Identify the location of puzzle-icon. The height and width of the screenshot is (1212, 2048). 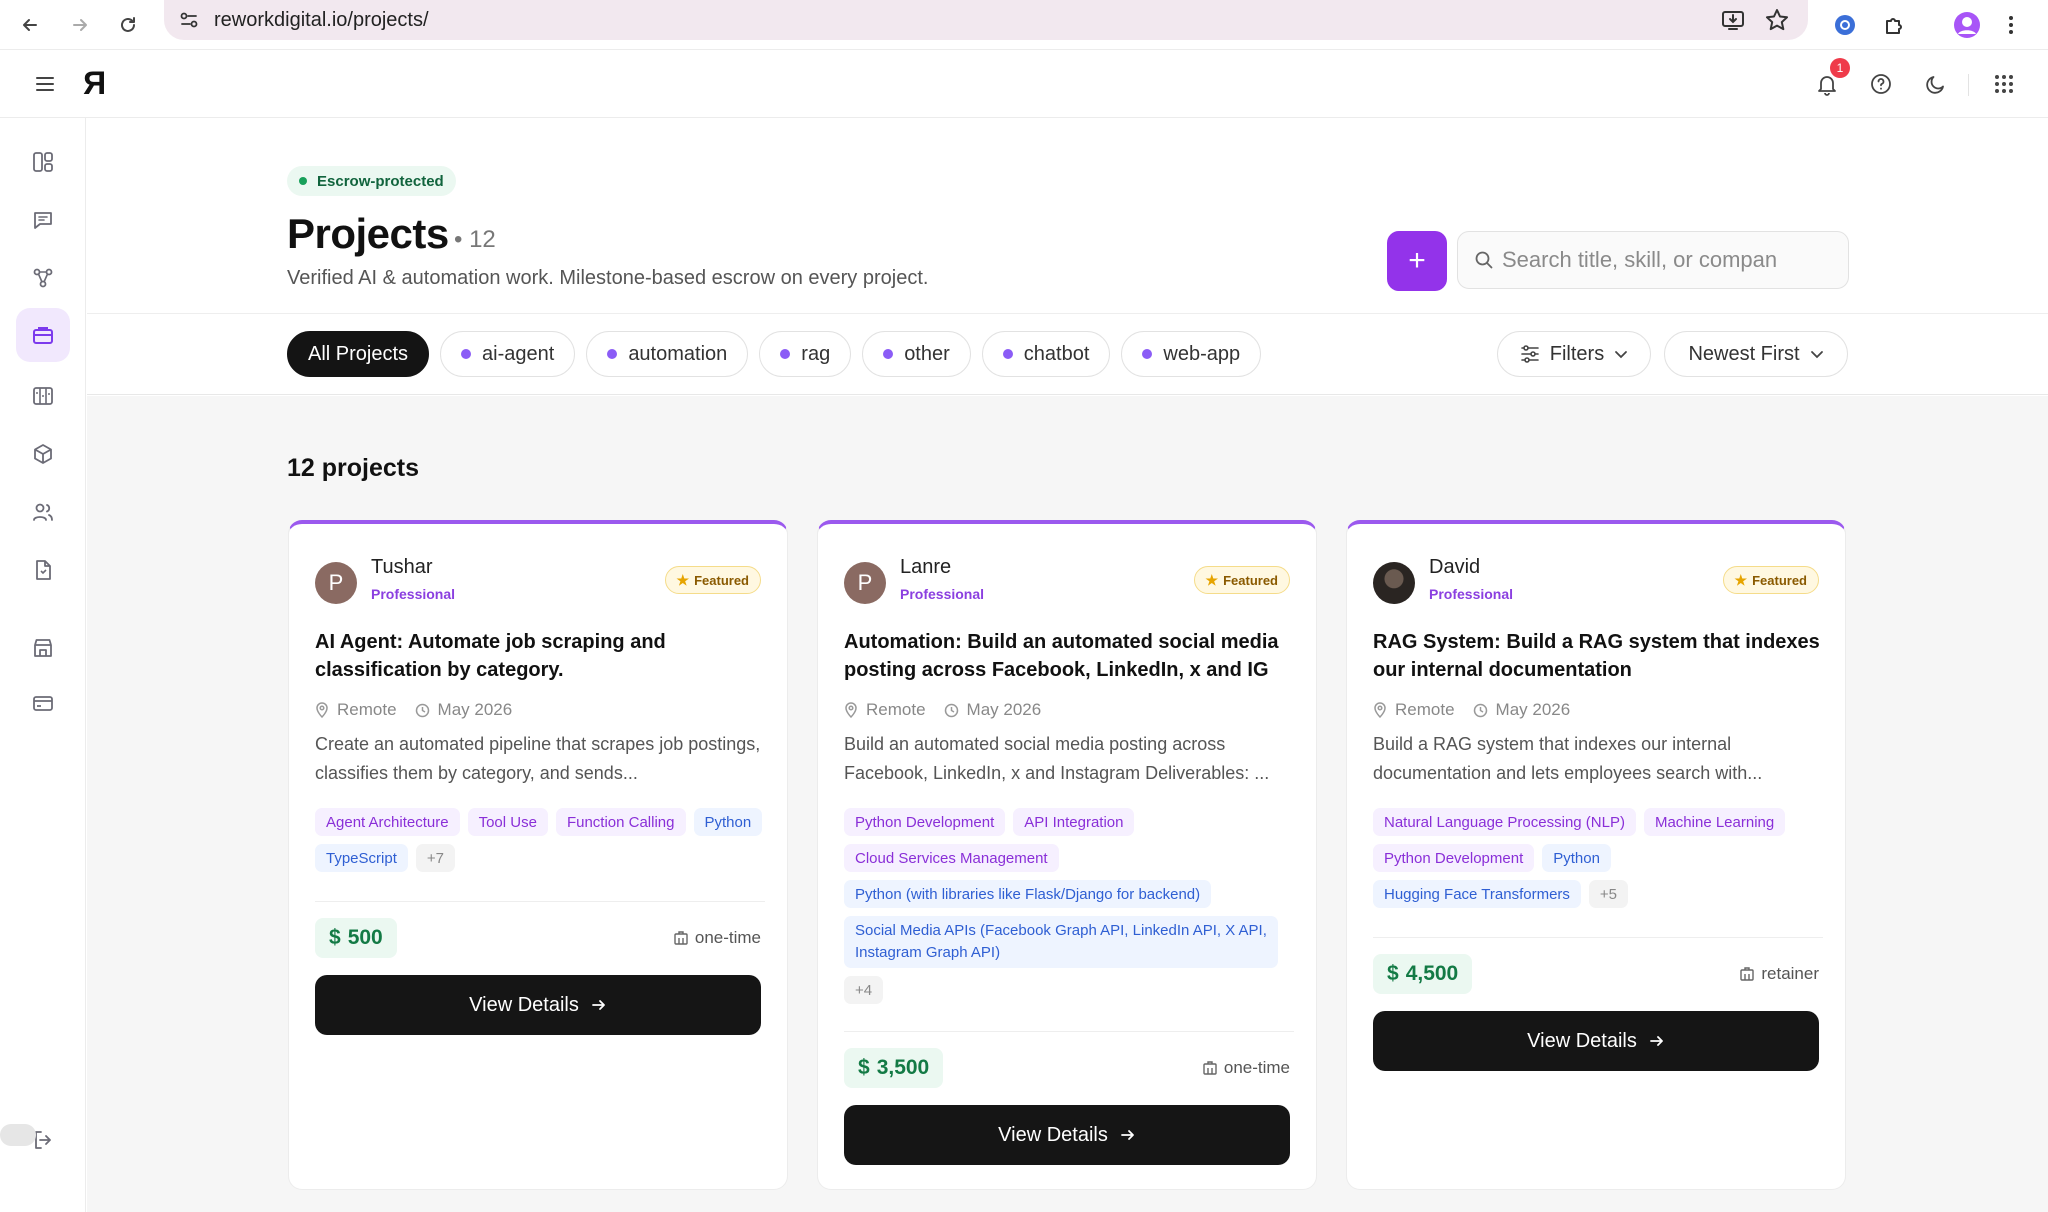
(1895, 25).